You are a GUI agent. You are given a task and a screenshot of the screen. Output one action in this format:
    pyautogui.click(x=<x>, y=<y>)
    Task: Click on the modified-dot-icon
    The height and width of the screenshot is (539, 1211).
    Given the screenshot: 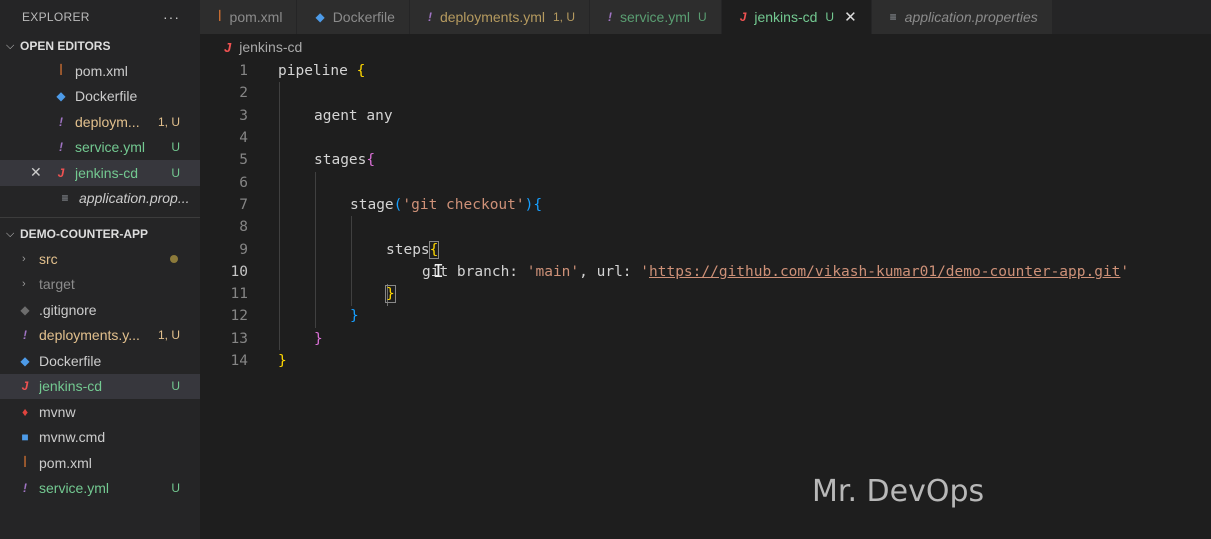 What is the action you would take?
    pyautogui.click(x=174, y=258)
    